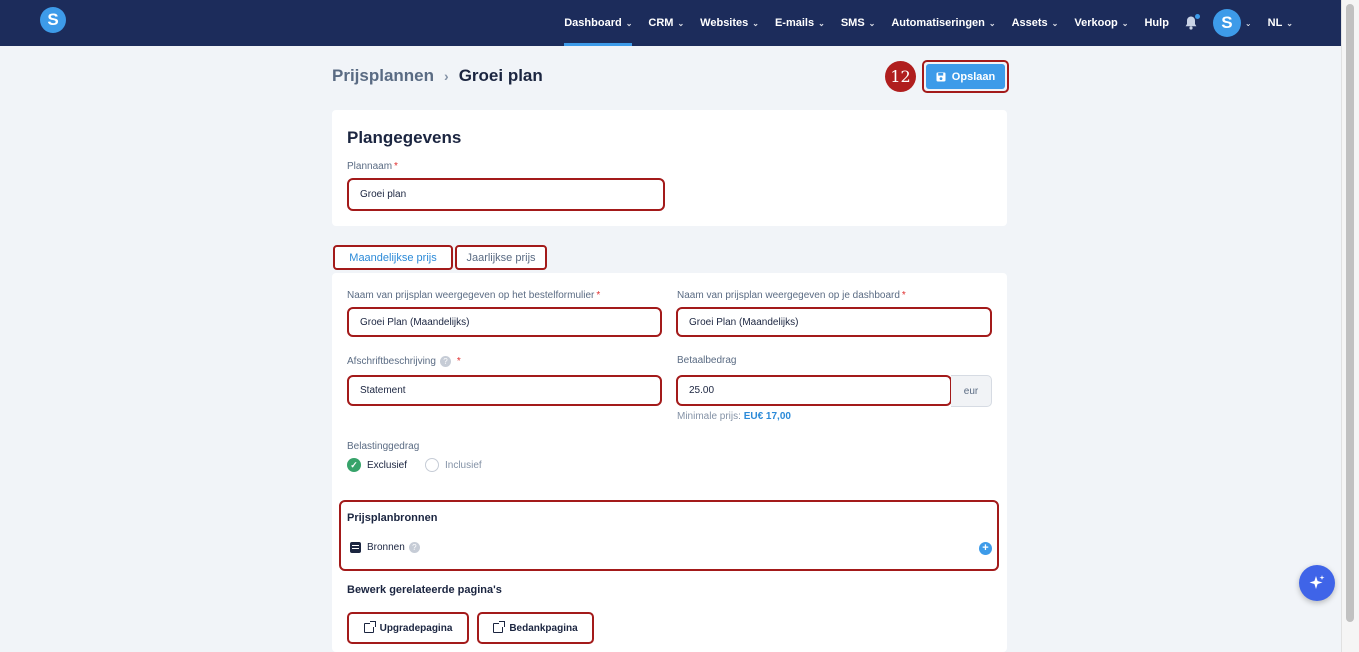 The height and width of the screenshot is (652, 1359). Describe the element at coordinates (971, 391) in the screenshot. I see `currency-addon: eur` at that location.